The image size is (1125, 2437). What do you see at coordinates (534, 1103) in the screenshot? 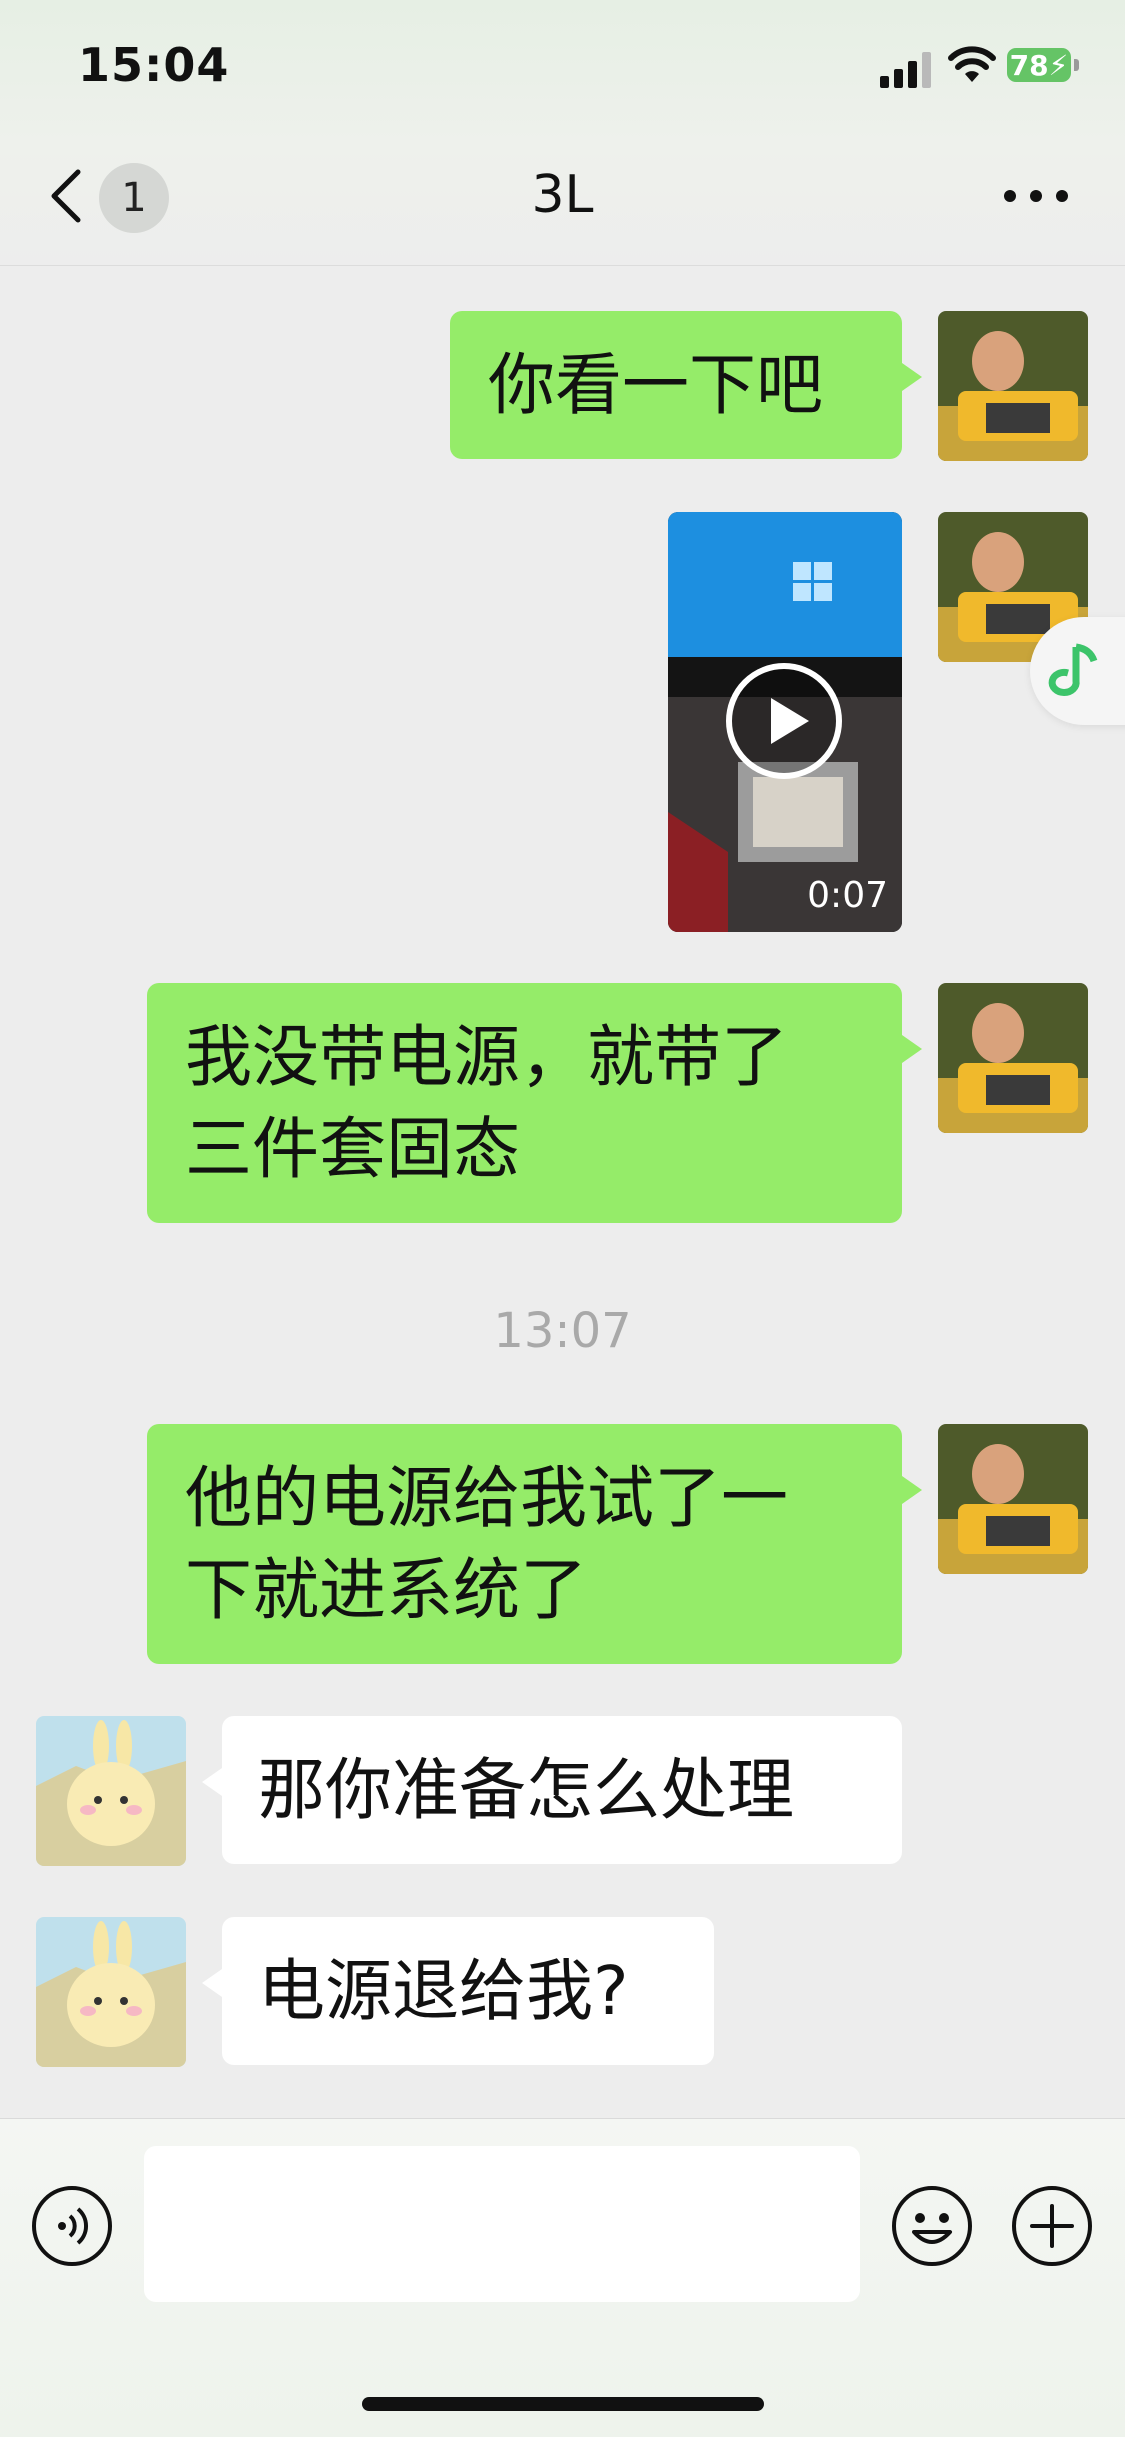
I see `outgoing-message: 我没带电源，就带了 三件套固态` at bounding box center [534, 1103].